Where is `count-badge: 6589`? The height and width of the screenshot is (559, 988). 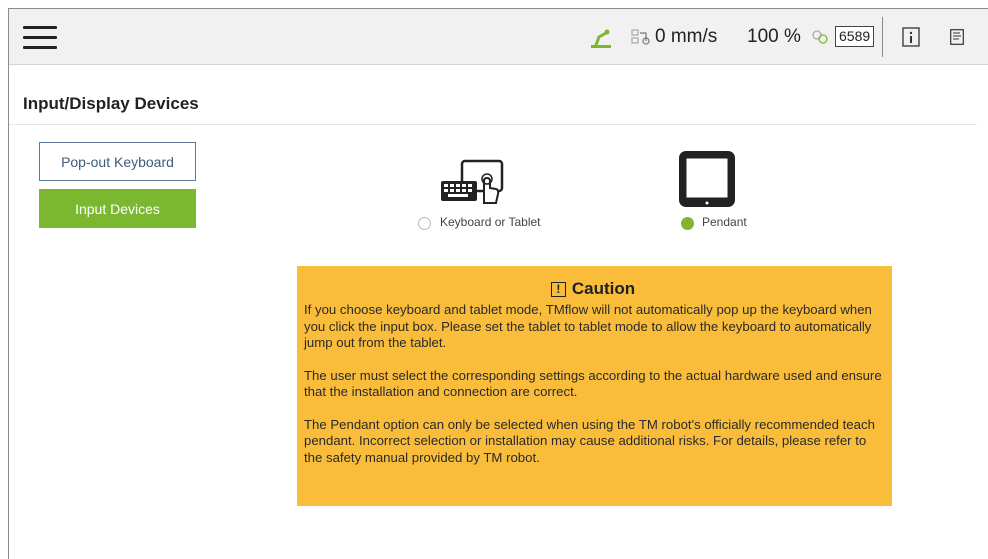
count-badge: 6589 is located at coordinates (855, 36).